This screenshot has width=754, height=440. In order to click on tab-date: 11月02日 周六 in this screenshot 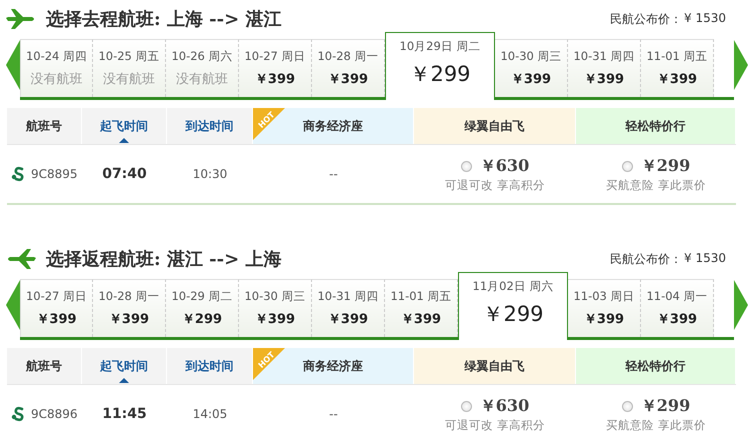, I will do `click(513, 286)`.